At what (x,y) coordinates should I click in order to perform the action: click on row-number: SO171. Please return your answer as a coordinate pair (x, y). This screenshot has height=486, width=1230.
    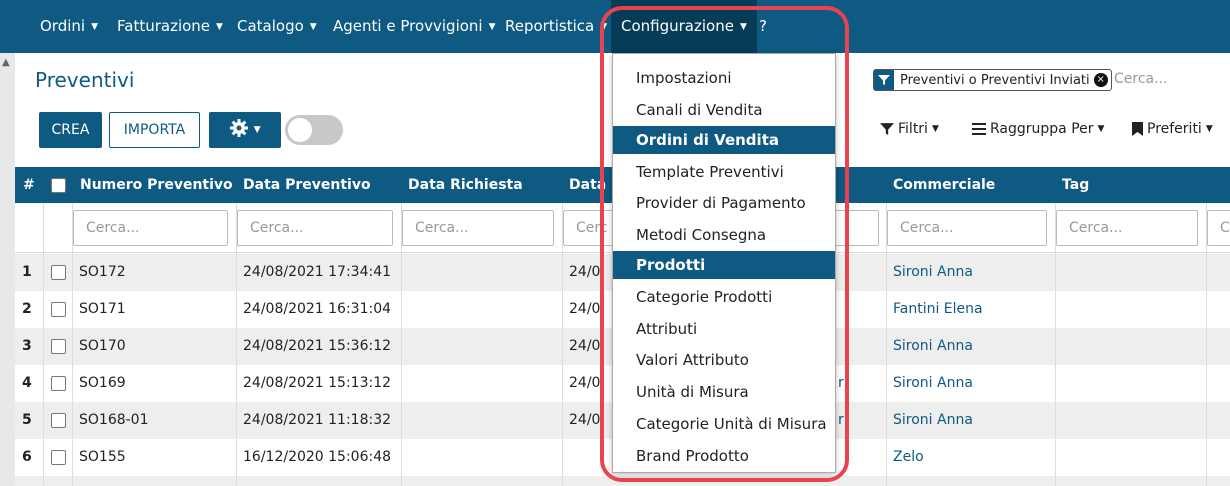
    Looking at the image, I should click on (102, 309).